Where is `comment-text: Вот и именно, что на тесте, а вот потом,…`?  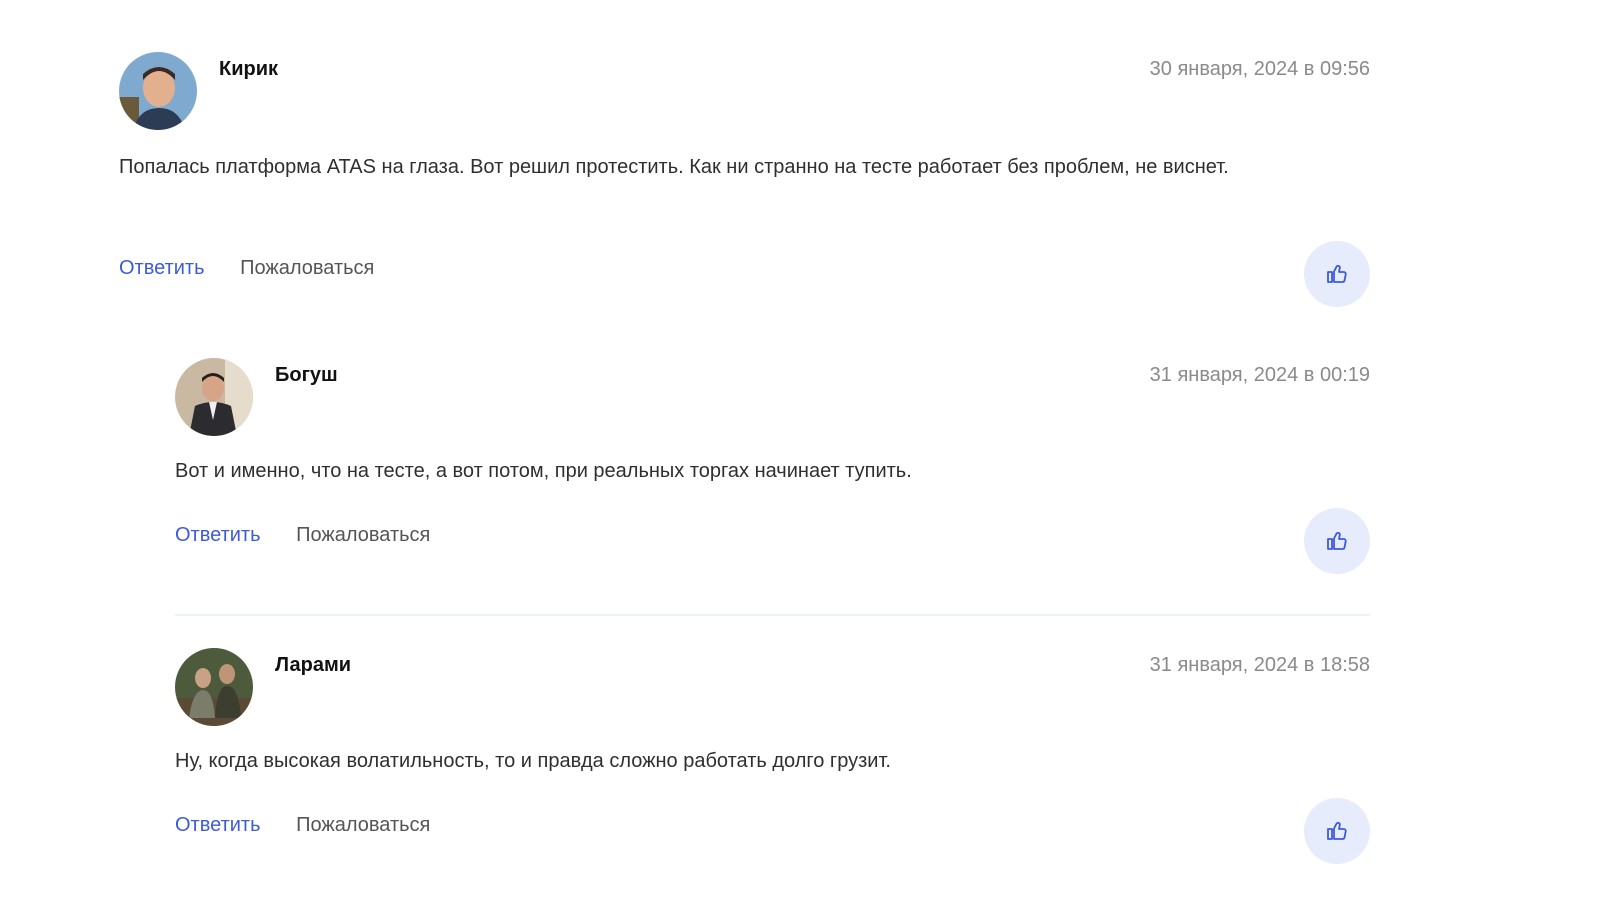 comment-text: Вот и именно, что на тесте, а вот потом,… is located at coordinates (543, 471).